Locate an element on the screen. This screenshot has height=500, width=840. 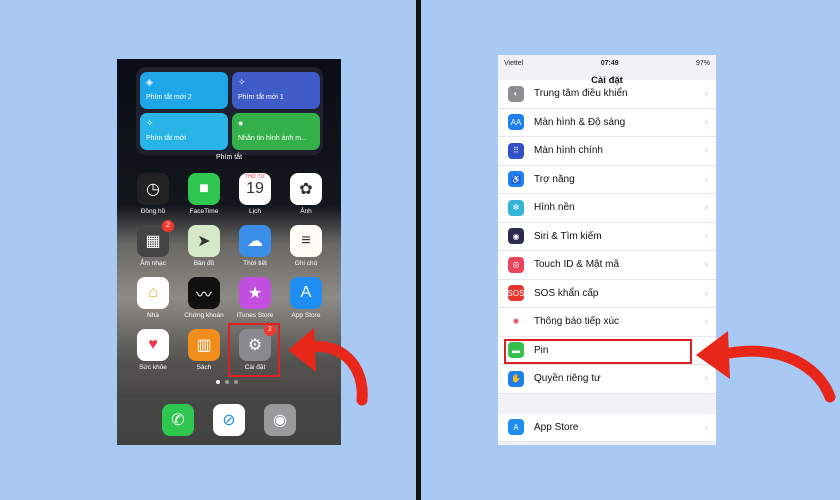
app-itunes-store: ★ iTunes Store is located at coordinates (255, 298).